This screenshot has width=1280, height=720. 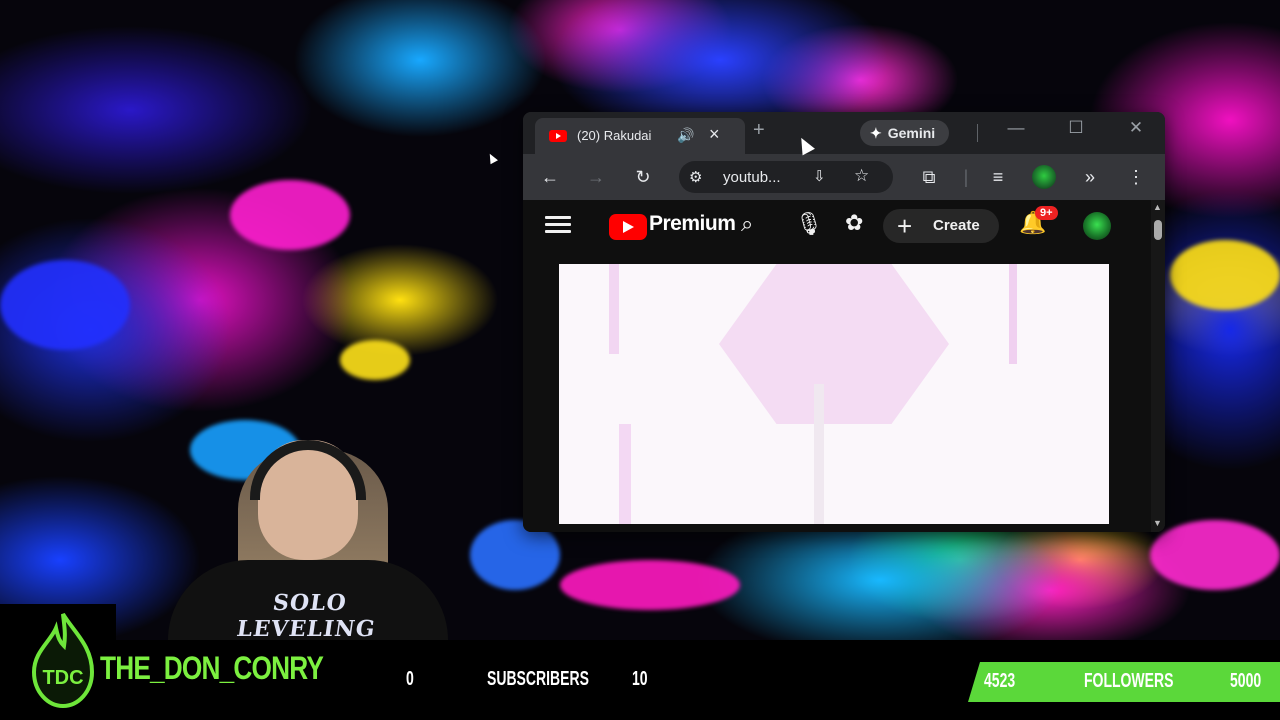 I want to click on headset, so click(x=308, y=470).